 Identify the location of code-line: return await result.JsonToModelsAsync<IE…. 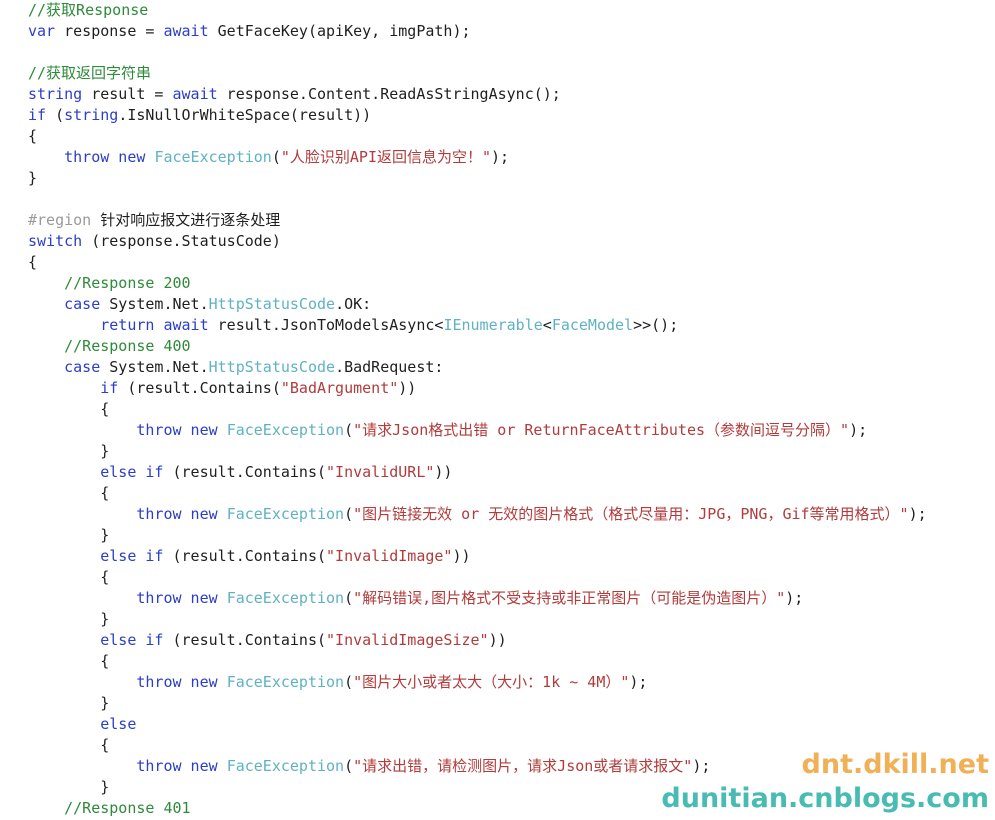
(477, 325).